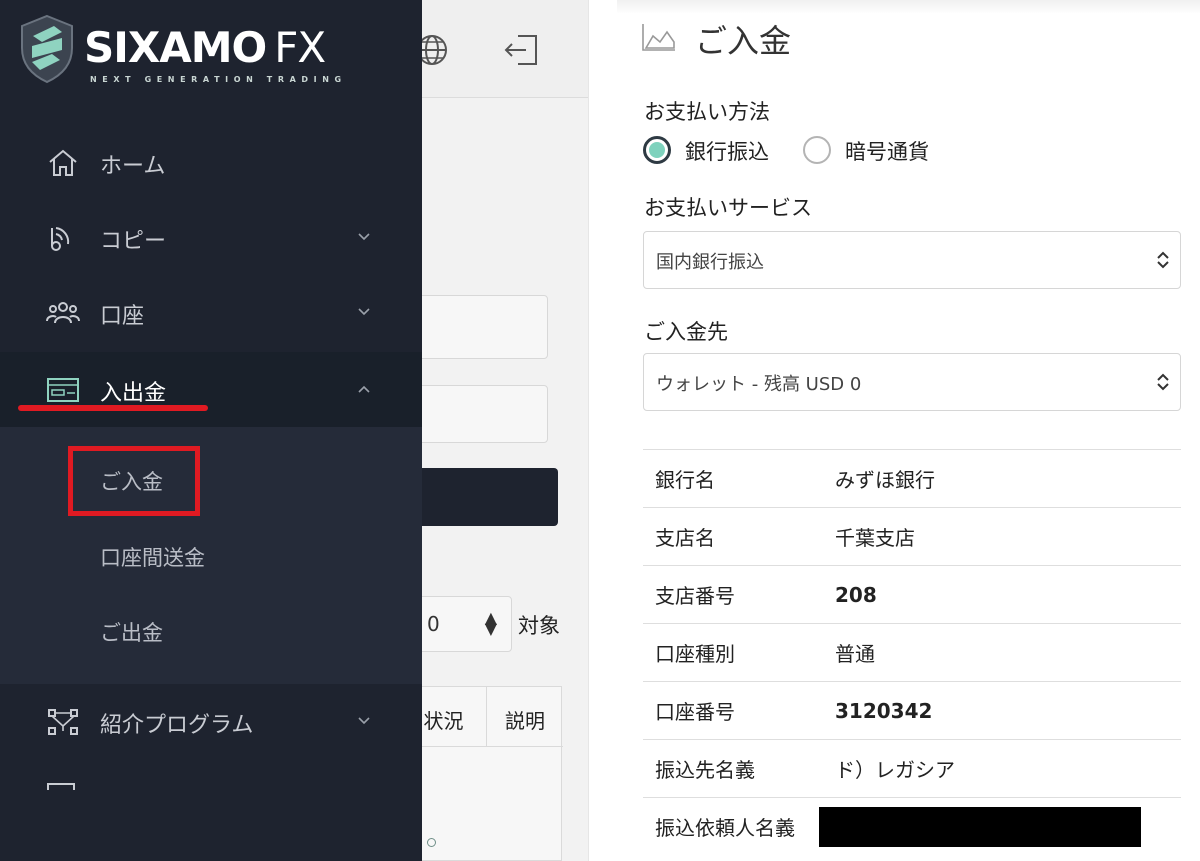 The height and width of the screenshot is (861, 1200). I want to click on chart-area-icon, so click(658, 37).